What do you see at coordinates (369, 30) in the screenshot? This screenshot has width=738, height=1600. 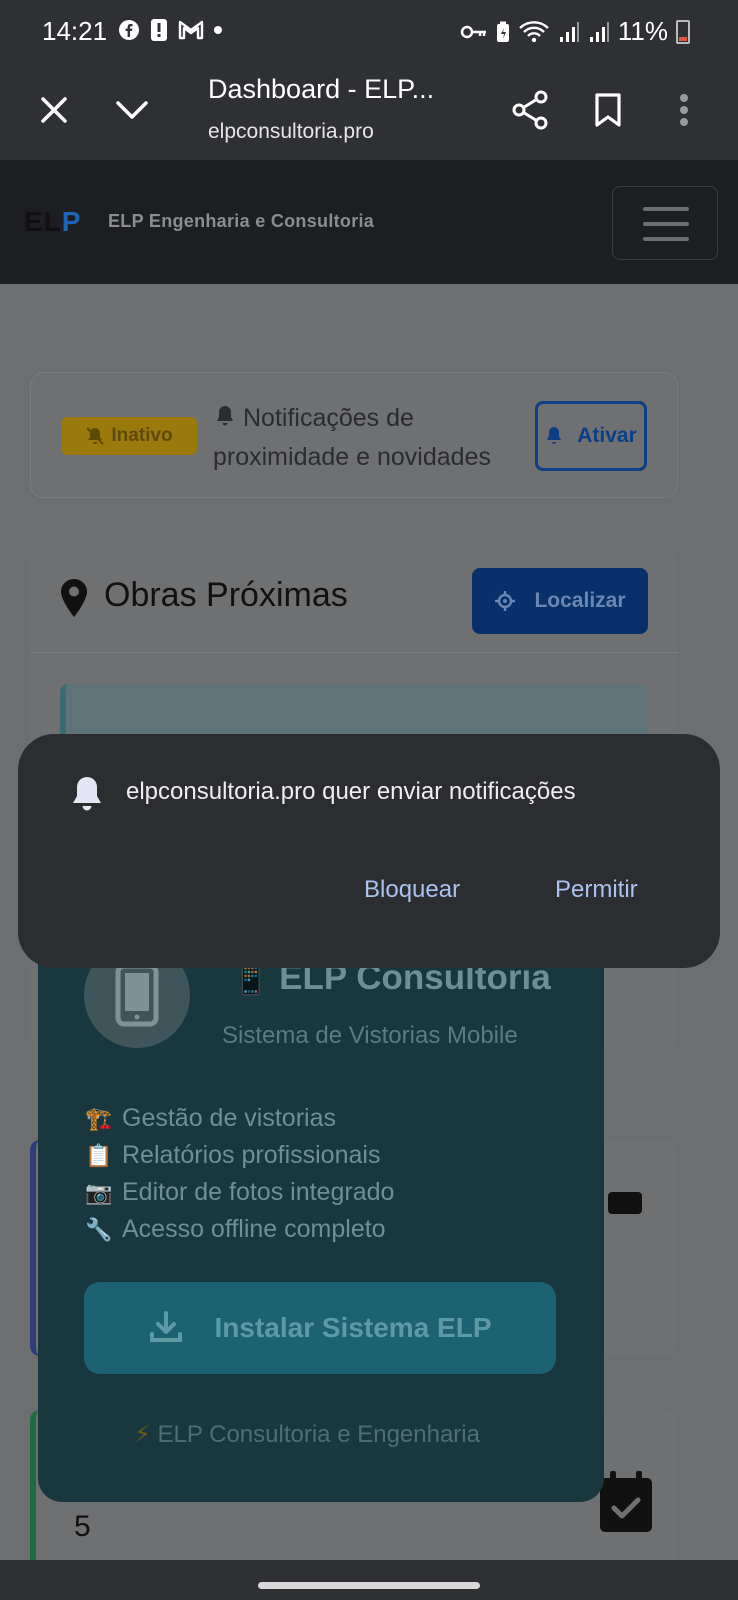 I see `status-bar: 14:21 11%` at bounding box center [369, 30].